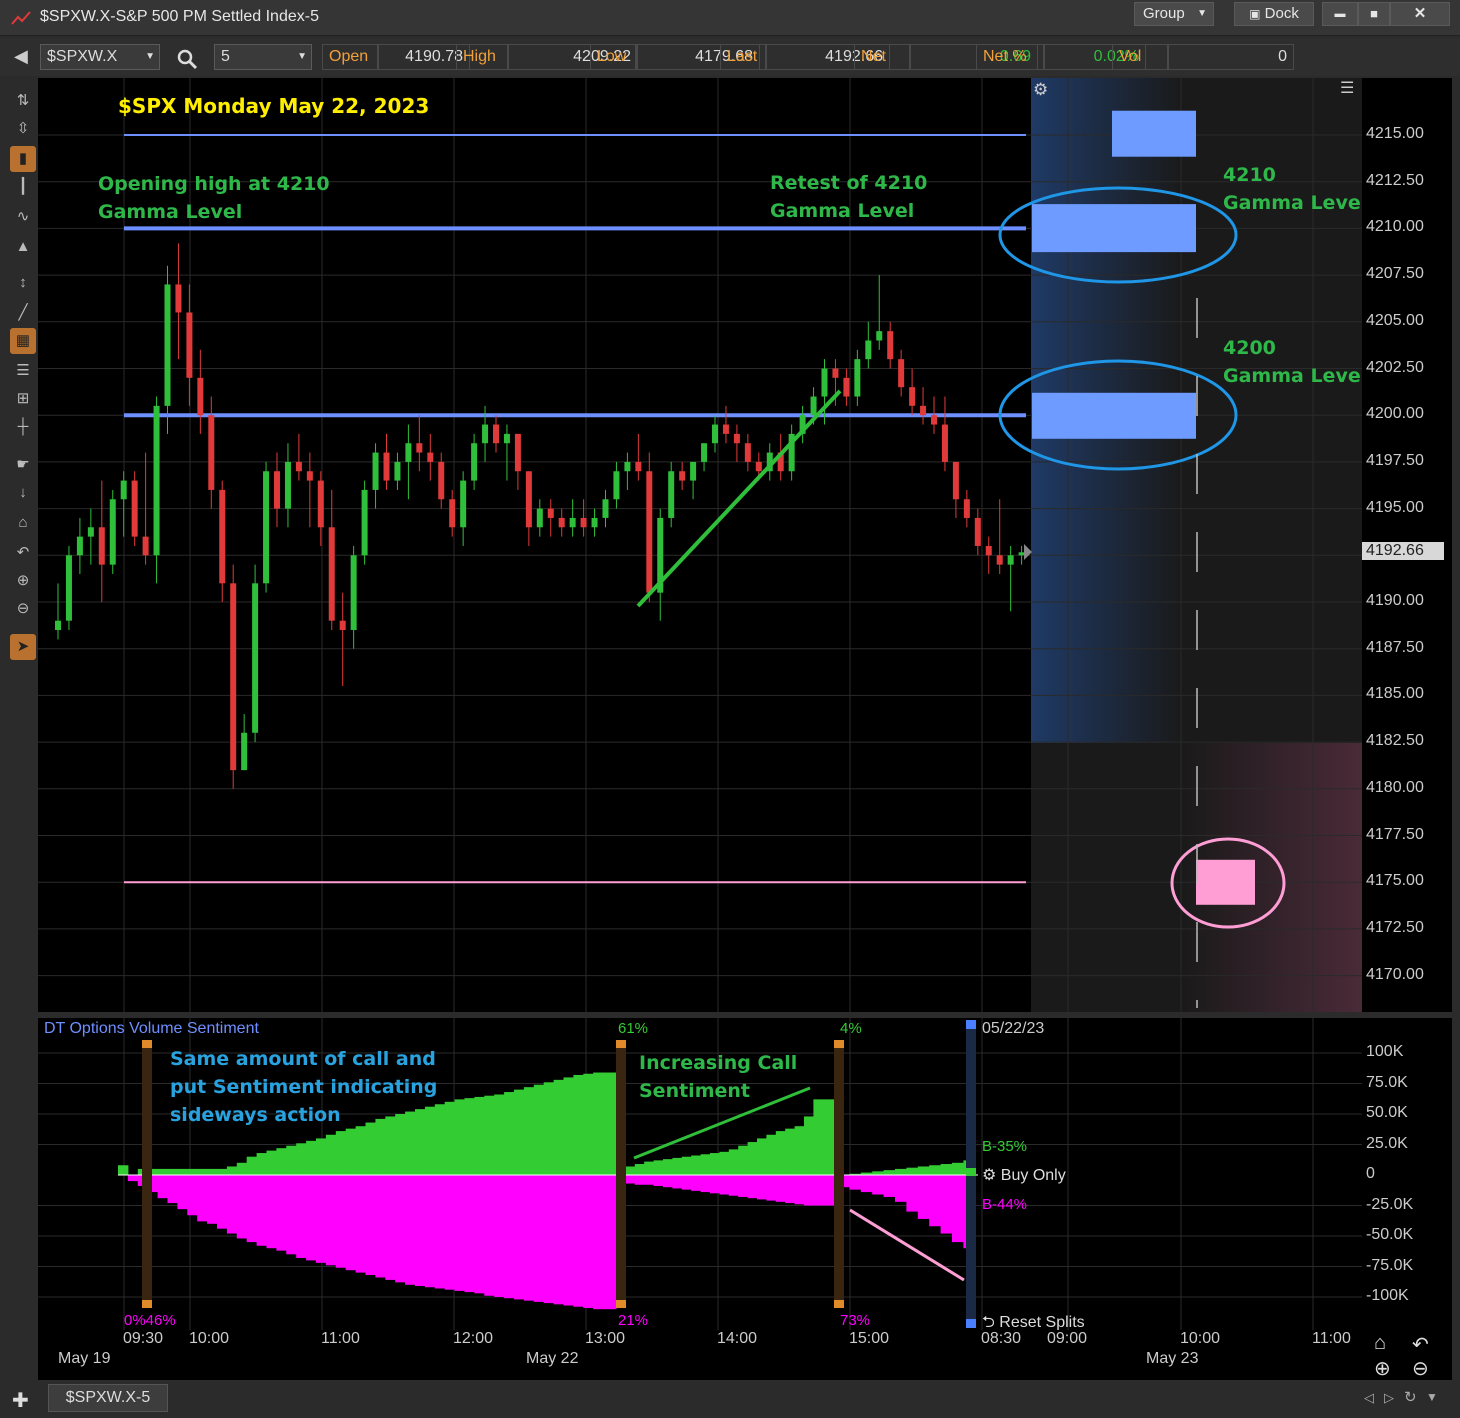 This screenshot has height=1418, width=1460. What do you see at coordinates (23, 283) in the screenshot?
I see `auto-scale-icon: ↕` at bounding box center [23, 283].